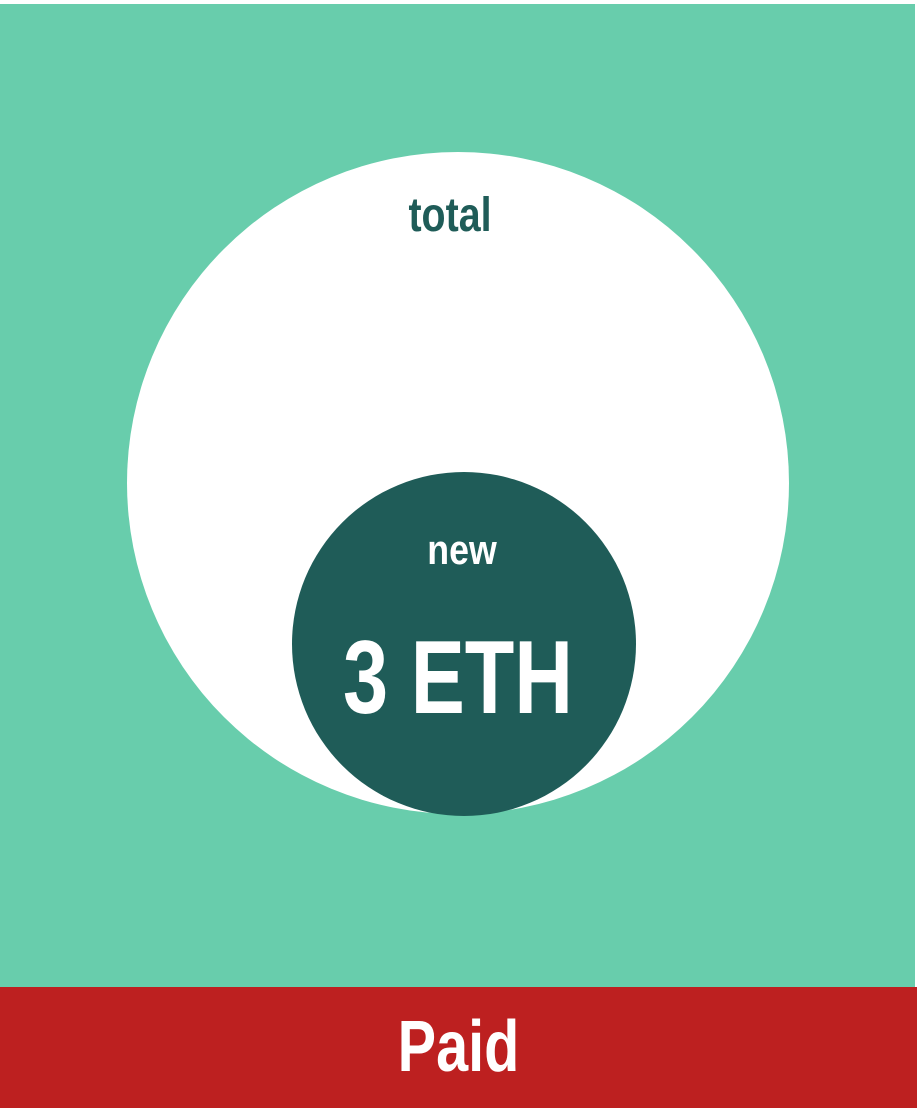  I want to click on new-label: new, so click(462, 549).